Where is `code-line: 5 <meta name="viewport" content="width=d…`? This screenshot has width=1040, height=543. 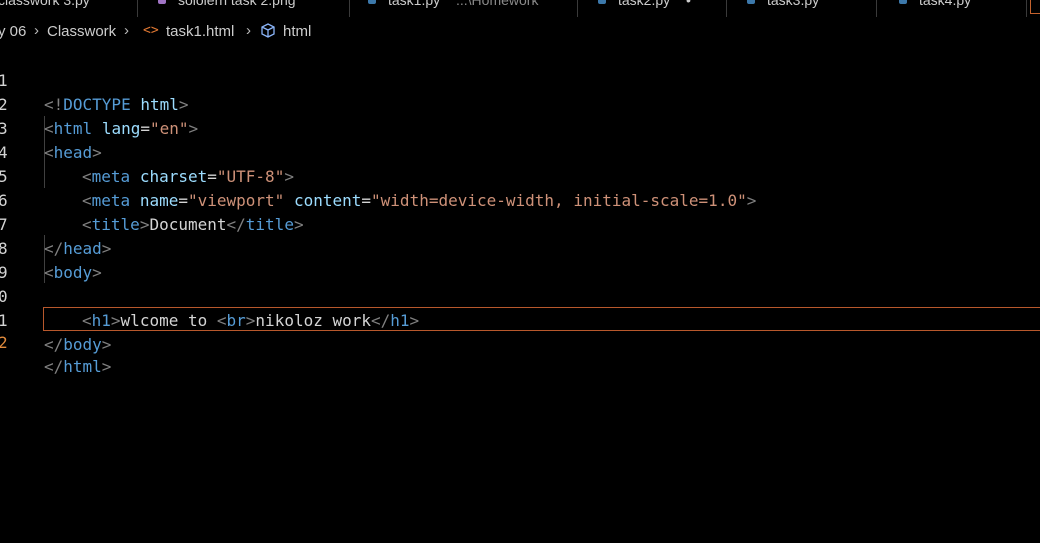
code-line: 5 <meta name="viewport" content="width=d… is located at coordinates (520, 175).